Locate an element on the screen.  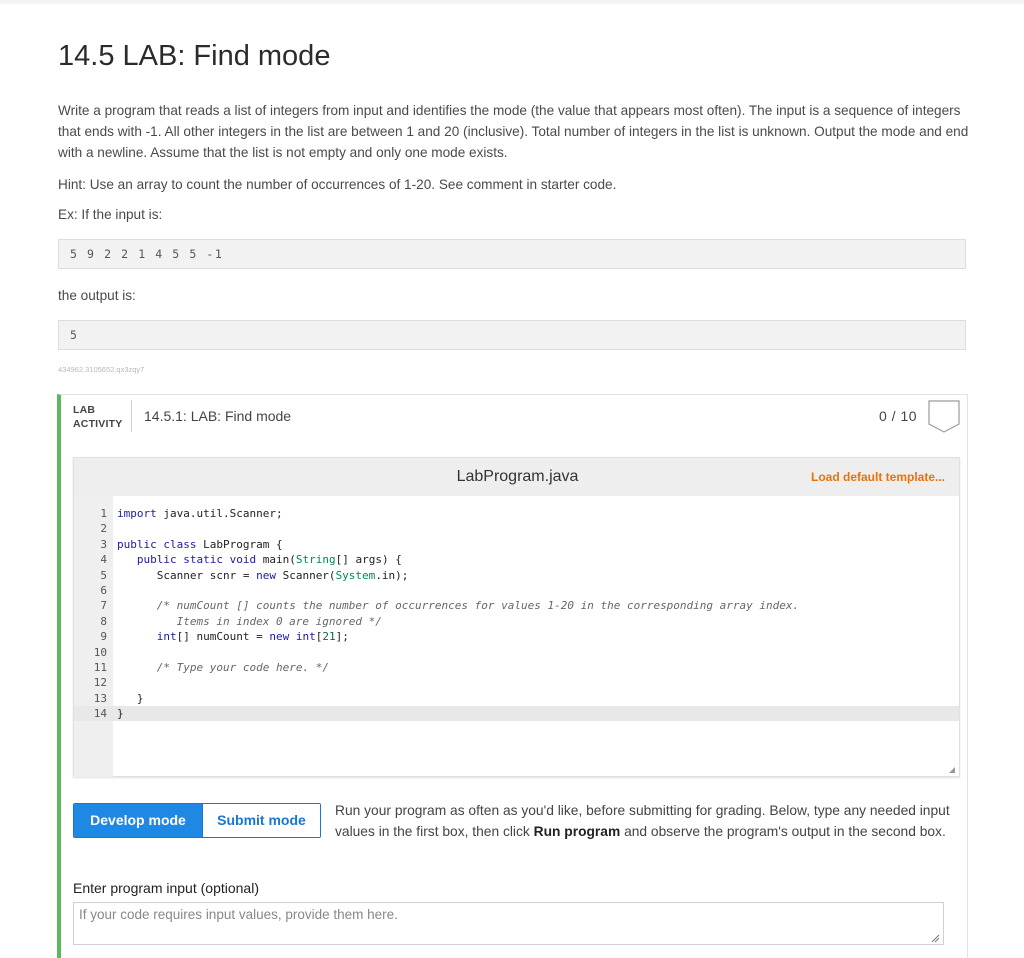
develop-mode-button: Develop mode is located at coordinates (138, 820).